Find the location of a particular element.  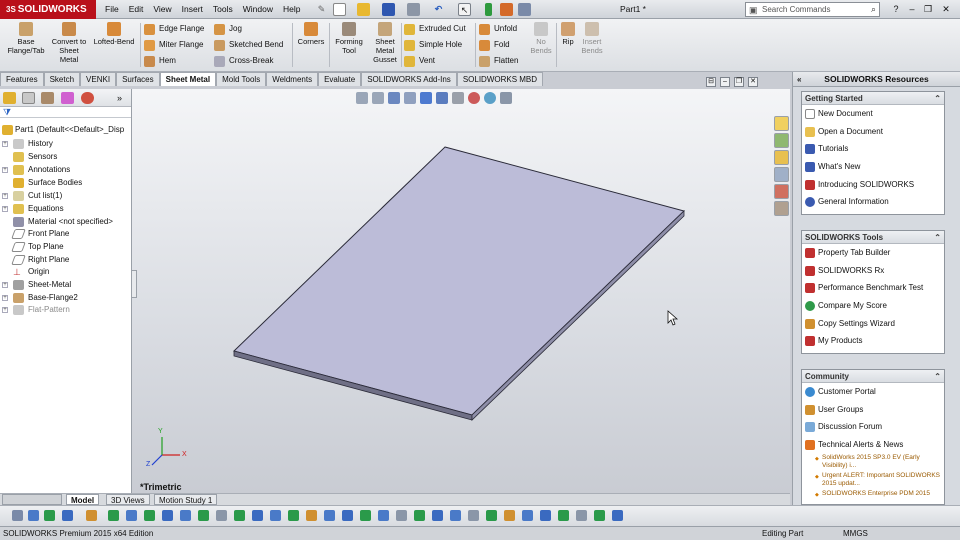

exit-sketch-icon is located at coordinates (617, 515).